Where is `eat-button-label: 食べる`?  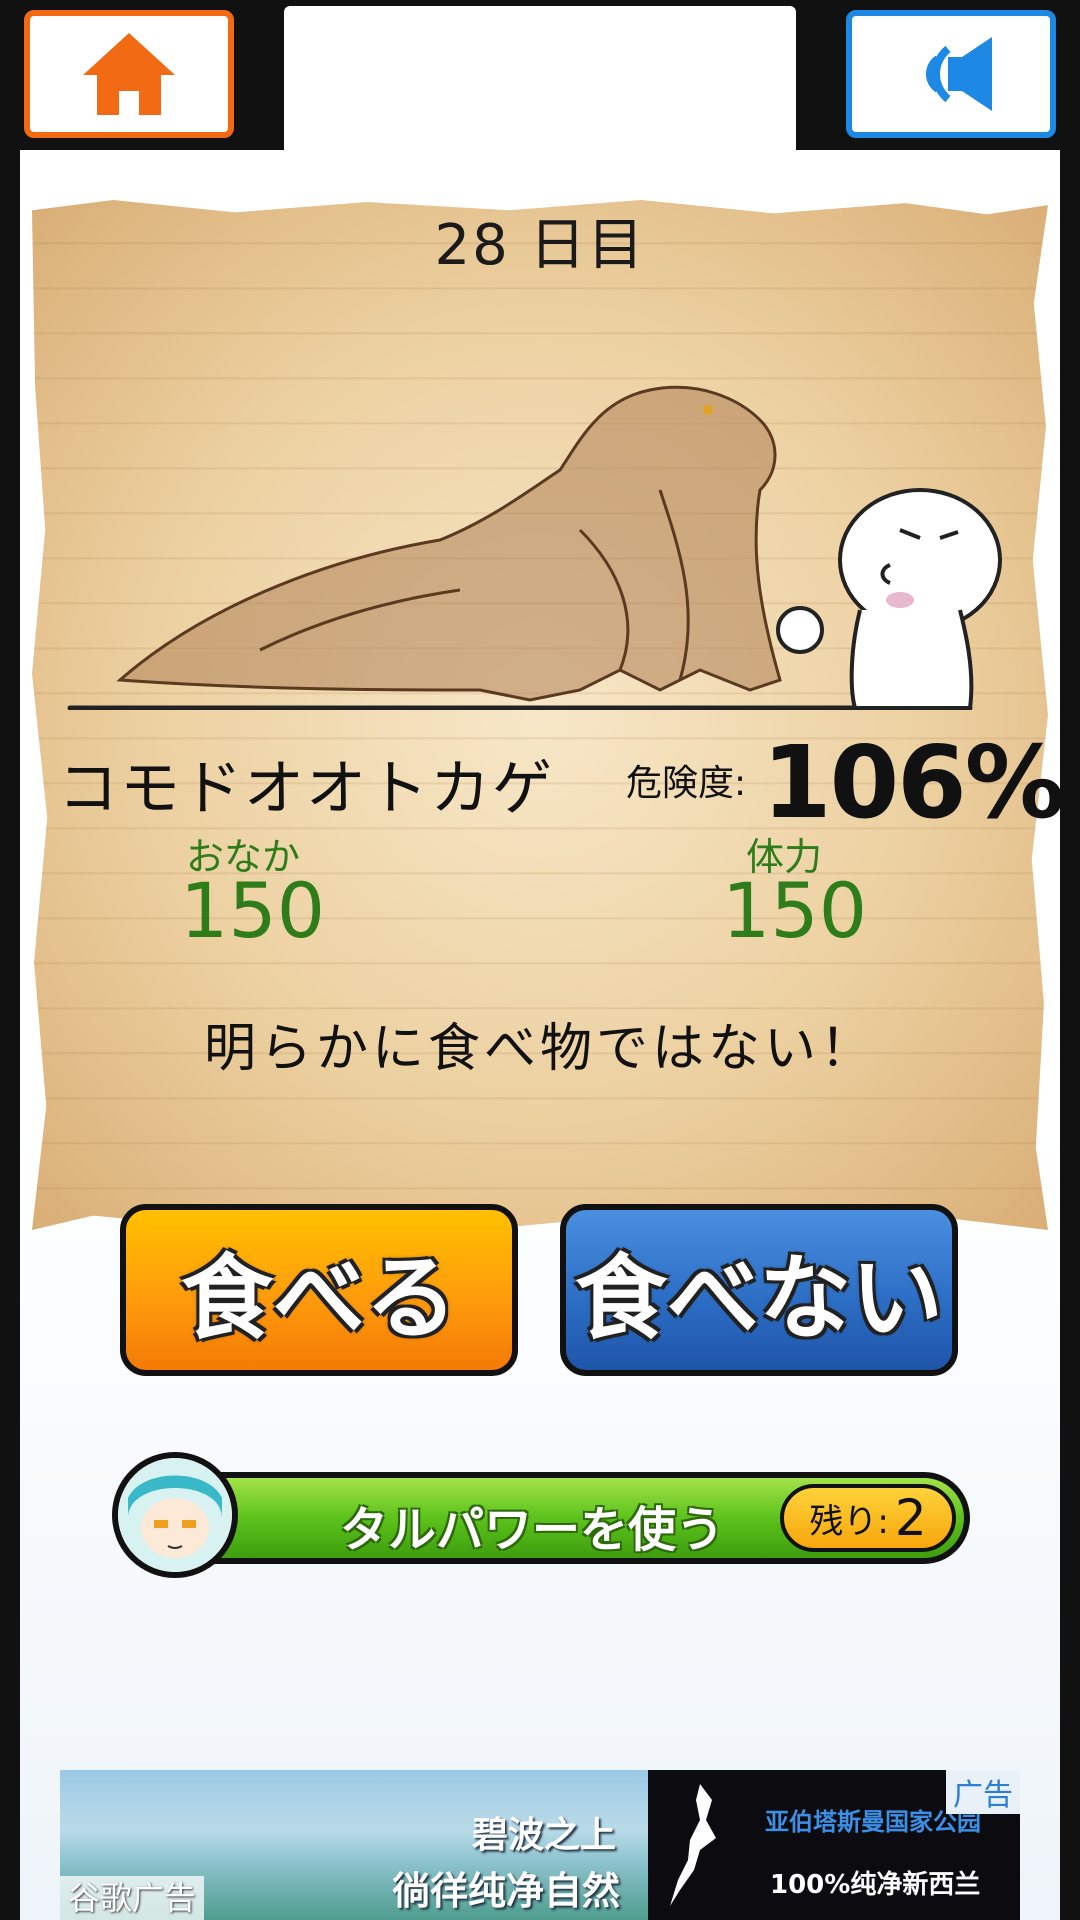 eat-button-label: 食べる is located at coordinates (318, 1298).